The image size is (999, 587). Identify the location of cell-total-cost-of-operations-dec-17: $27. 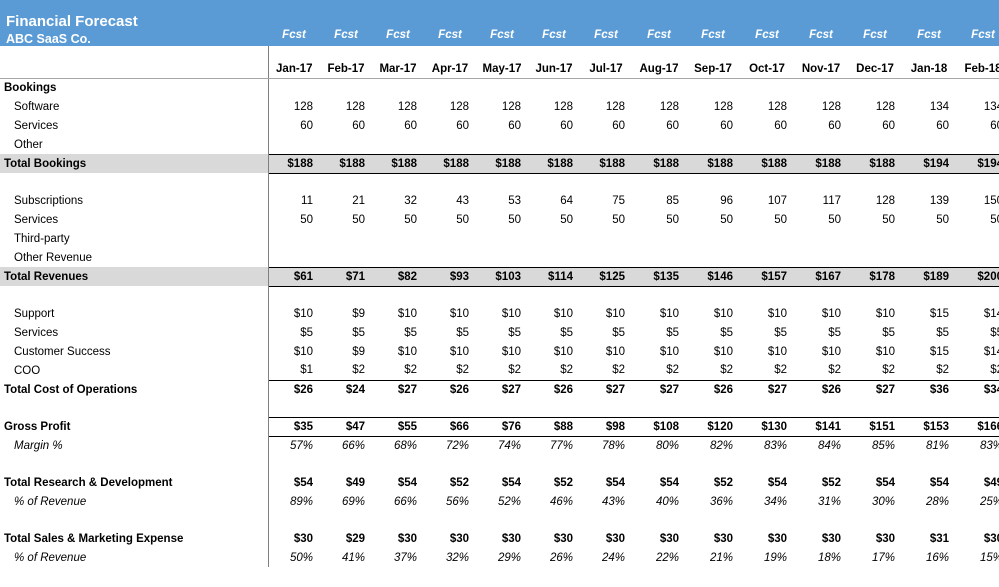
(875, 389).